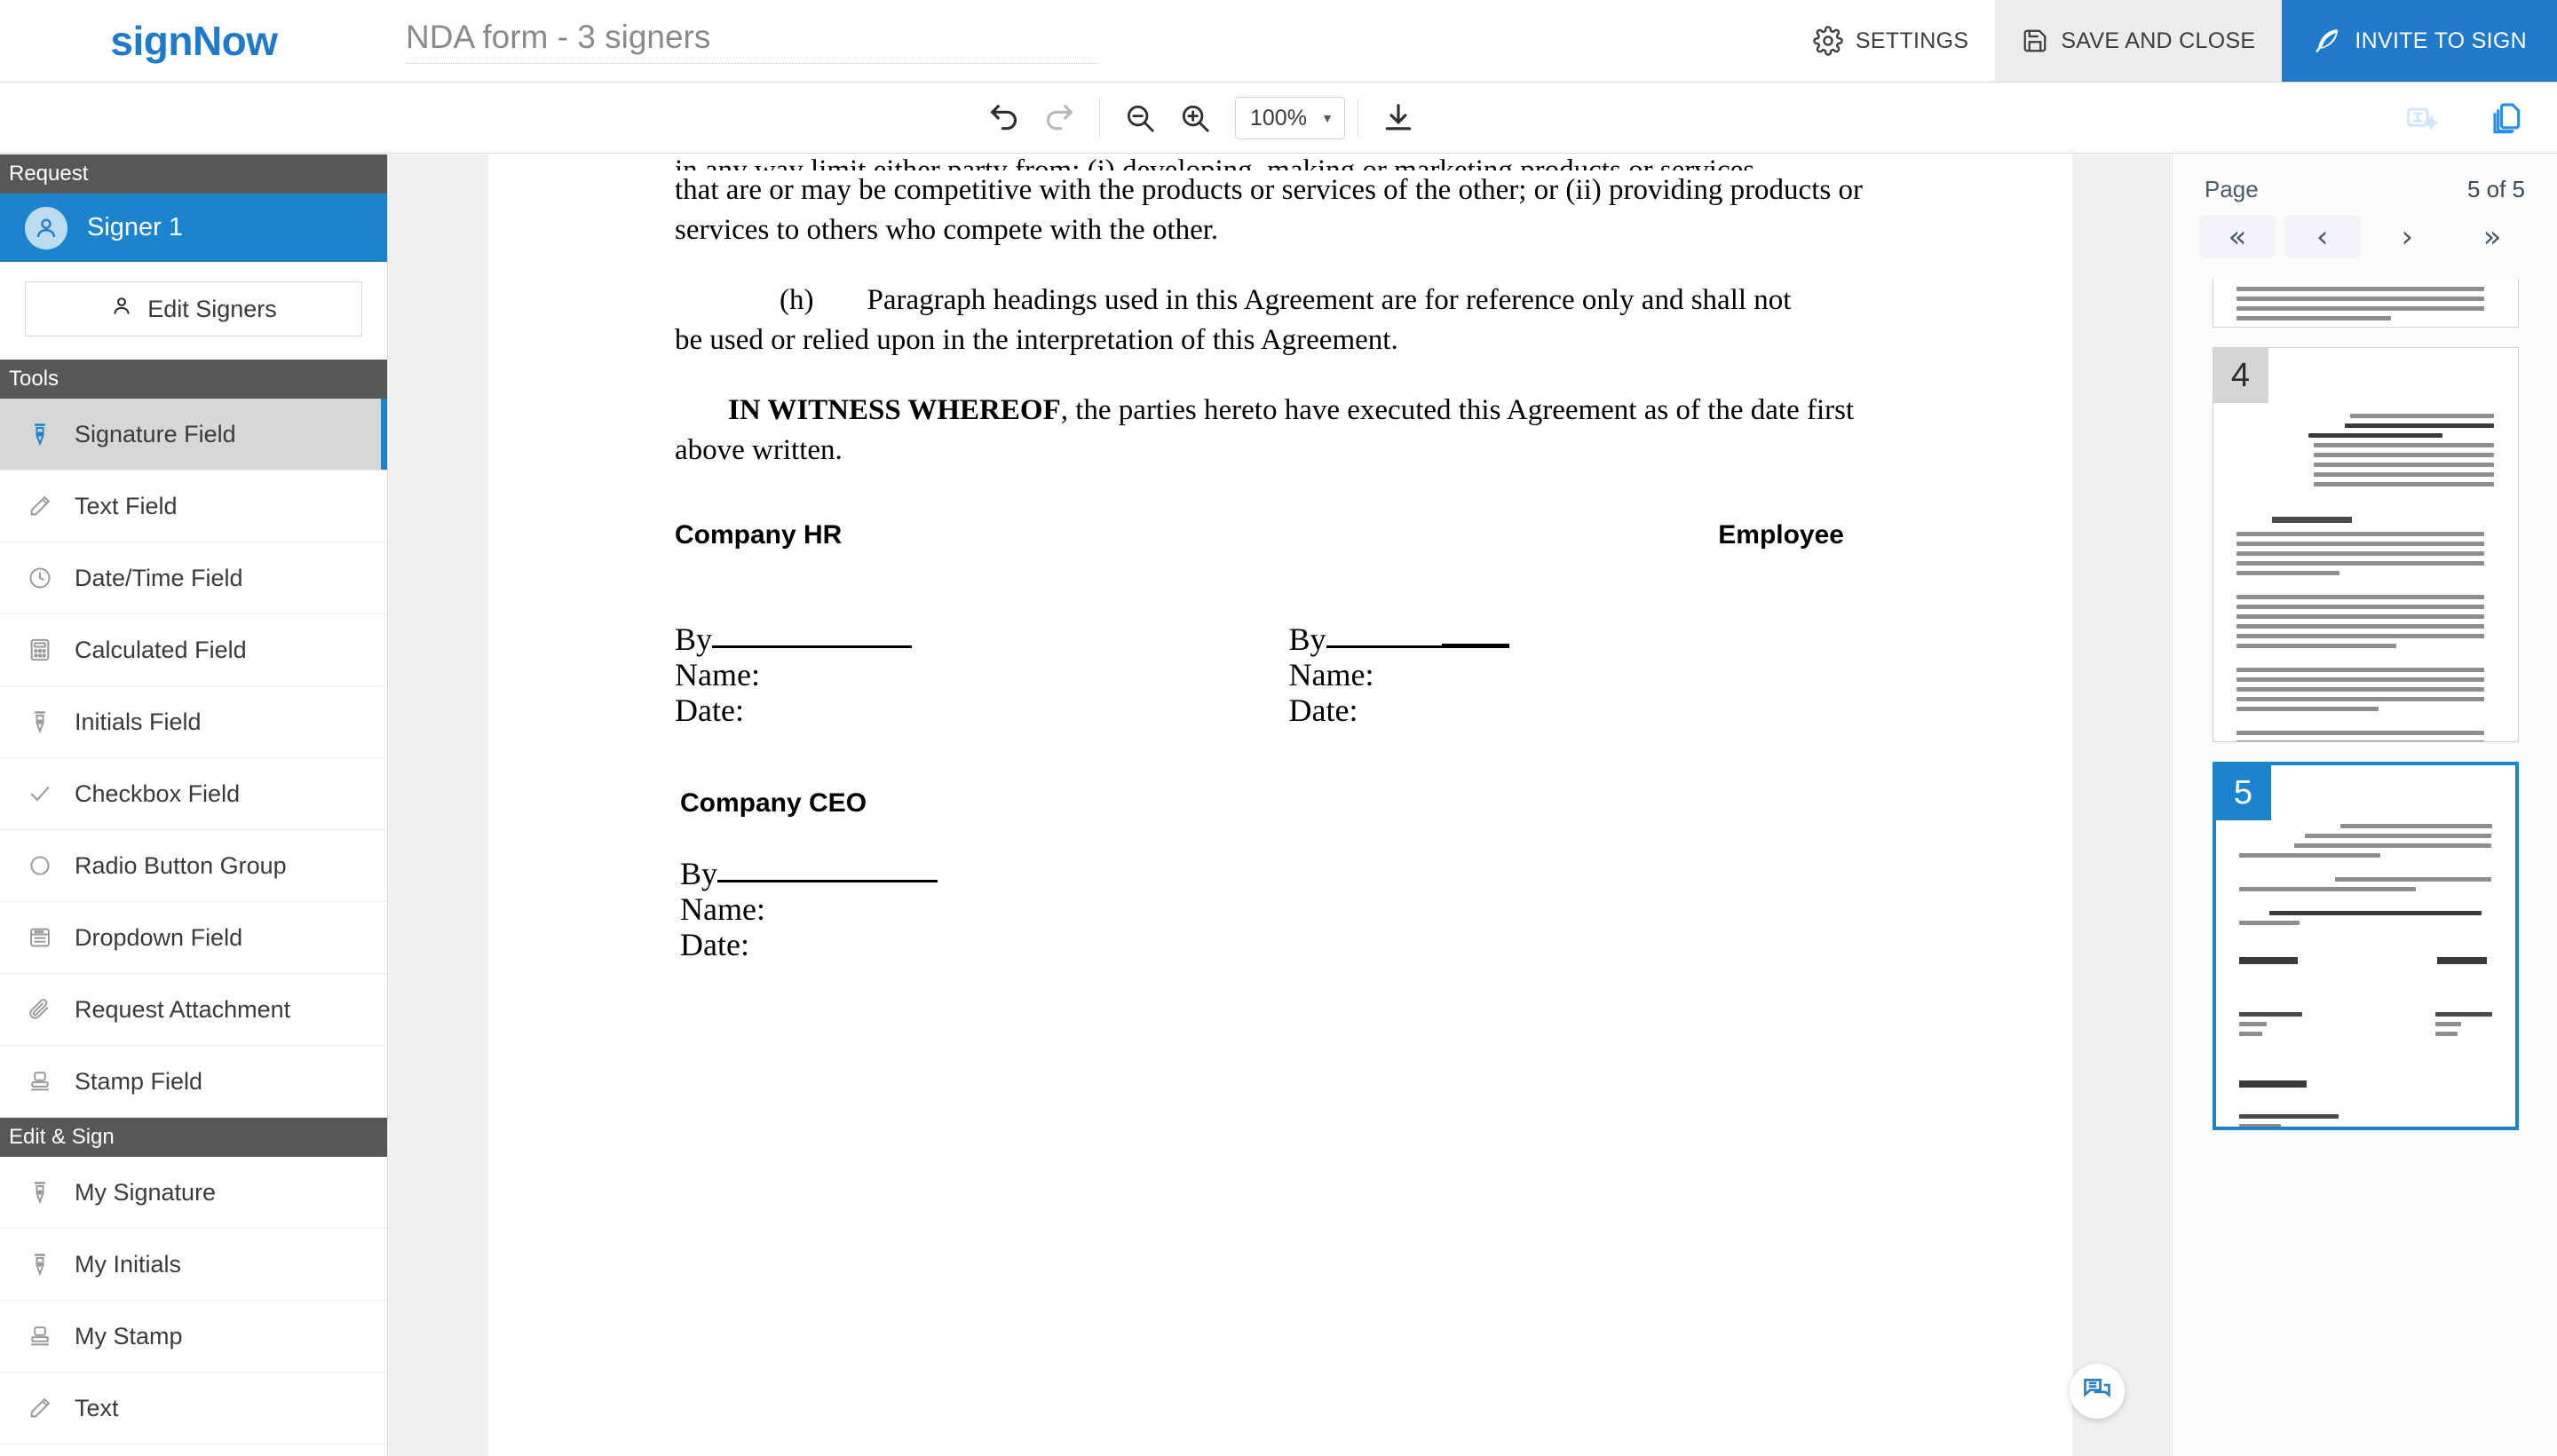 The height and width of the screenshot is (1456, 2557). I want to click on edit-and-sign-section-header: Edit & Sign, so click(193, 1137).